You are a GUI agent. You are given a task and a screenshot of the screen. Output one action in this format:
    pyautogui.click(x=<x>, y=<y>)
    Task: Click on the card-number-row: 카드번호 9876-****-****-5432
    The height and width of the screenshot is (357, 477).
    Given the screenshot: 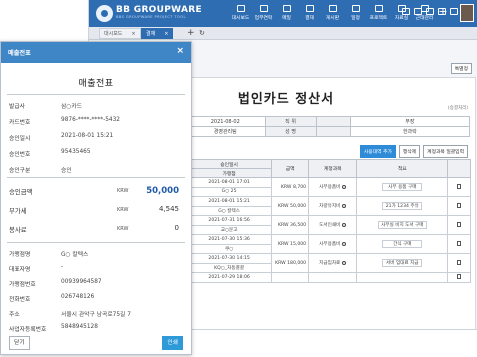 What is the action you would take?
    pyautogui.click(x=98, y=122)
    